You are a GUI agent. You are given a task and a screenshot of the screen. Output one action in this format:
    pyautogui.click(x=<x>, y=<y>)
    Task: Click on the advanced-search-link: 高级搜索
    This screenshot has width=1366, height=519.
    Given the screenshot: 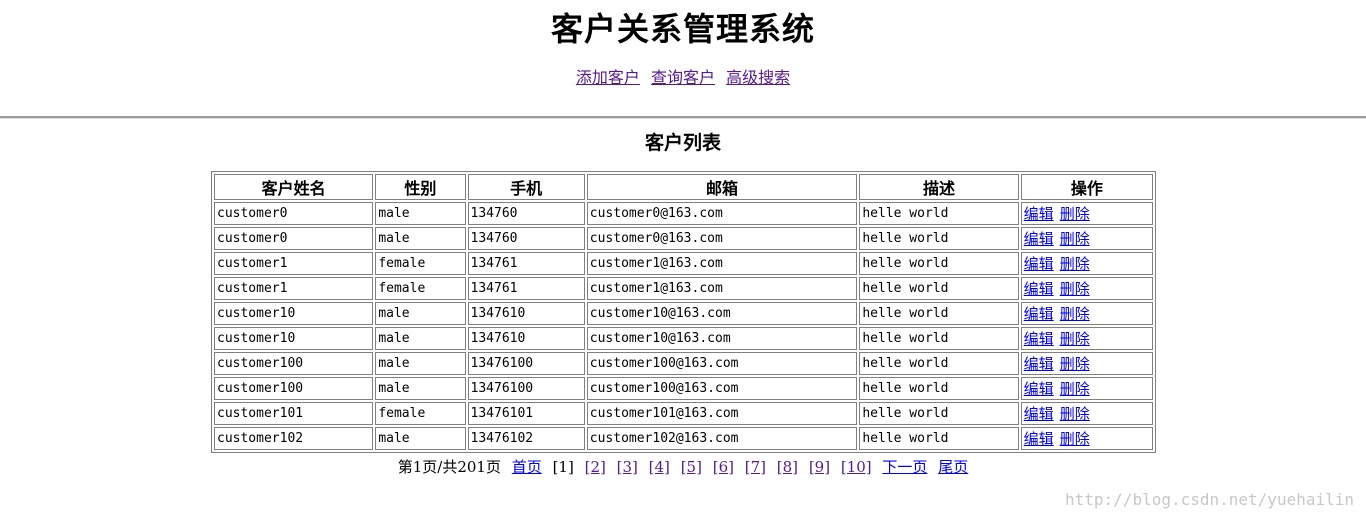 What is the action you would take?
    pyautogui.click(x=758, y=77)
    